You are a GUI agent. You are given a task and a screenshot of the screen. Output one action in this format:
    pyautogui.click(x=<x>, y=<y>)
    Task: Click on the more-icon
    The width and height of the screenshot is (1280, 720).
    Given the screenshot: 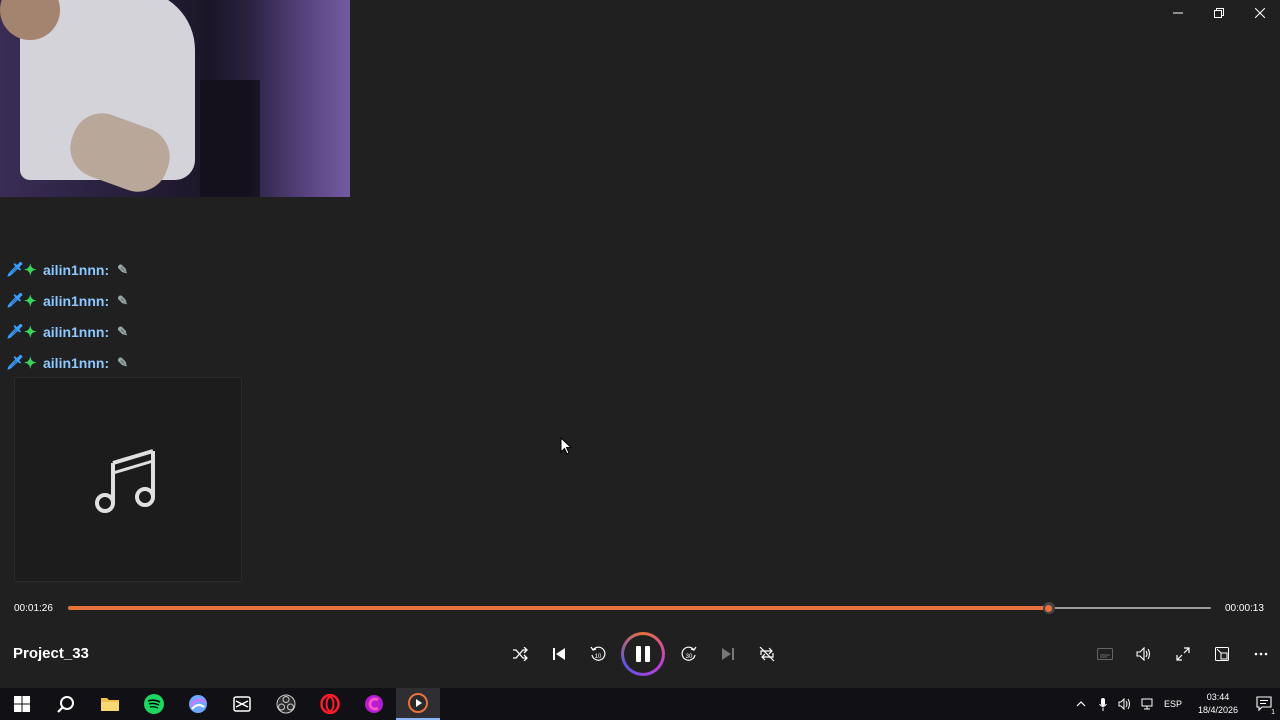 What is the action you would take?
    pyautogui.click(x=1260, y=654)
    